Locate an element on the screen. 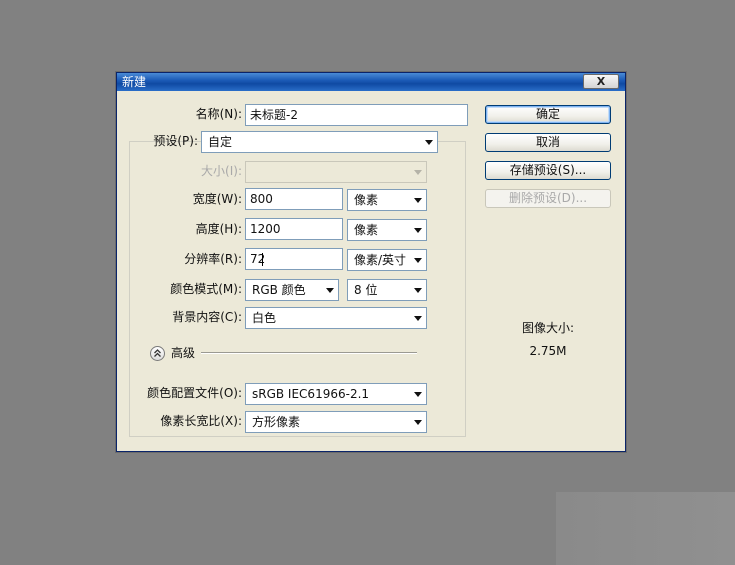  height-unit-value: 像素 is located at coordinates (366, 230).